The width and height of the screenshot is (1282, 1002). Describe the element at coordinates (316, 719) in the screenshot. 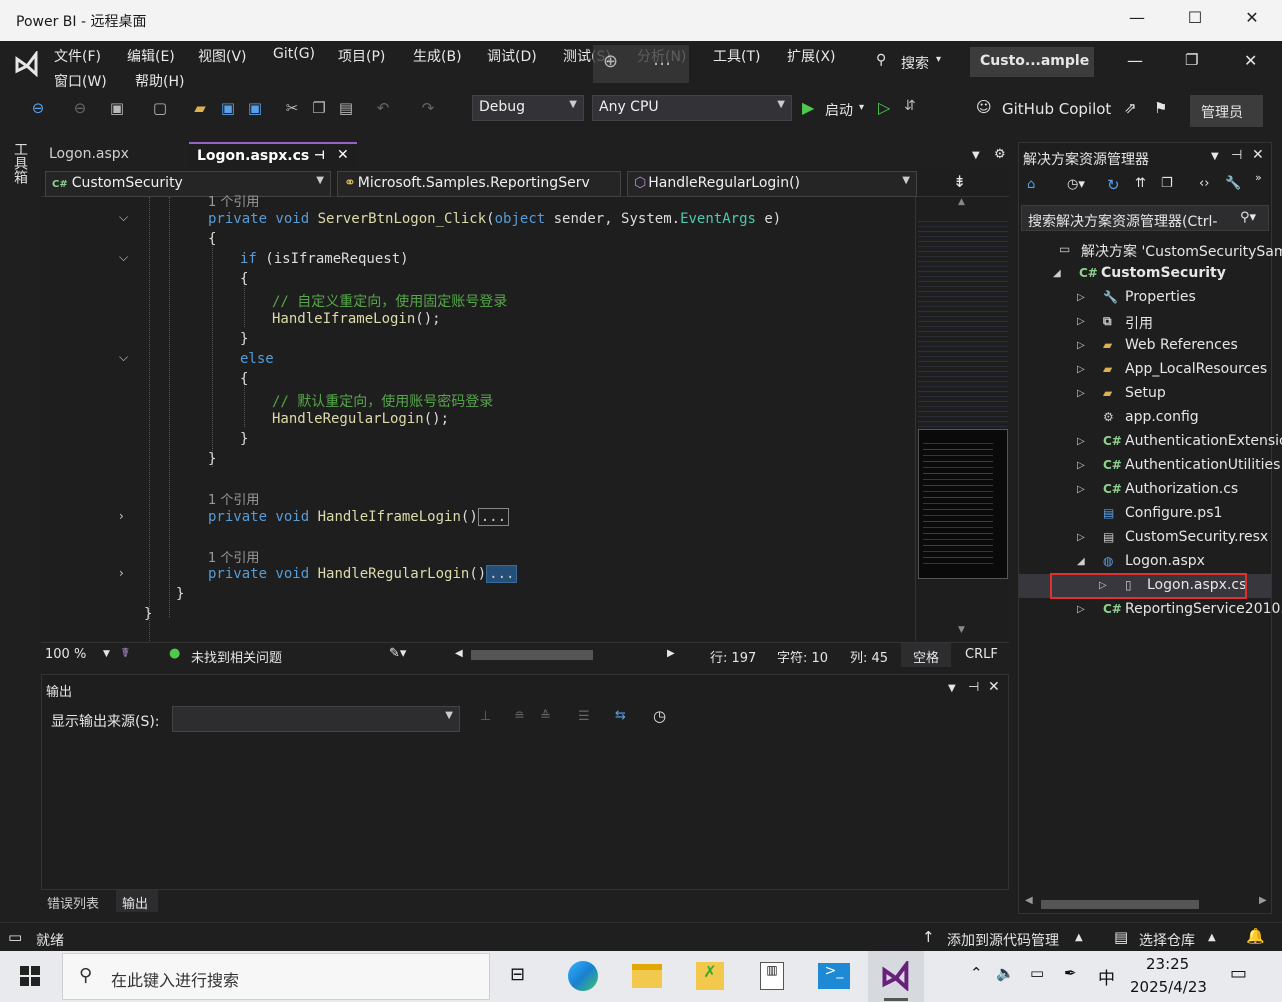

I see `output-source-select: ▼` at that location.